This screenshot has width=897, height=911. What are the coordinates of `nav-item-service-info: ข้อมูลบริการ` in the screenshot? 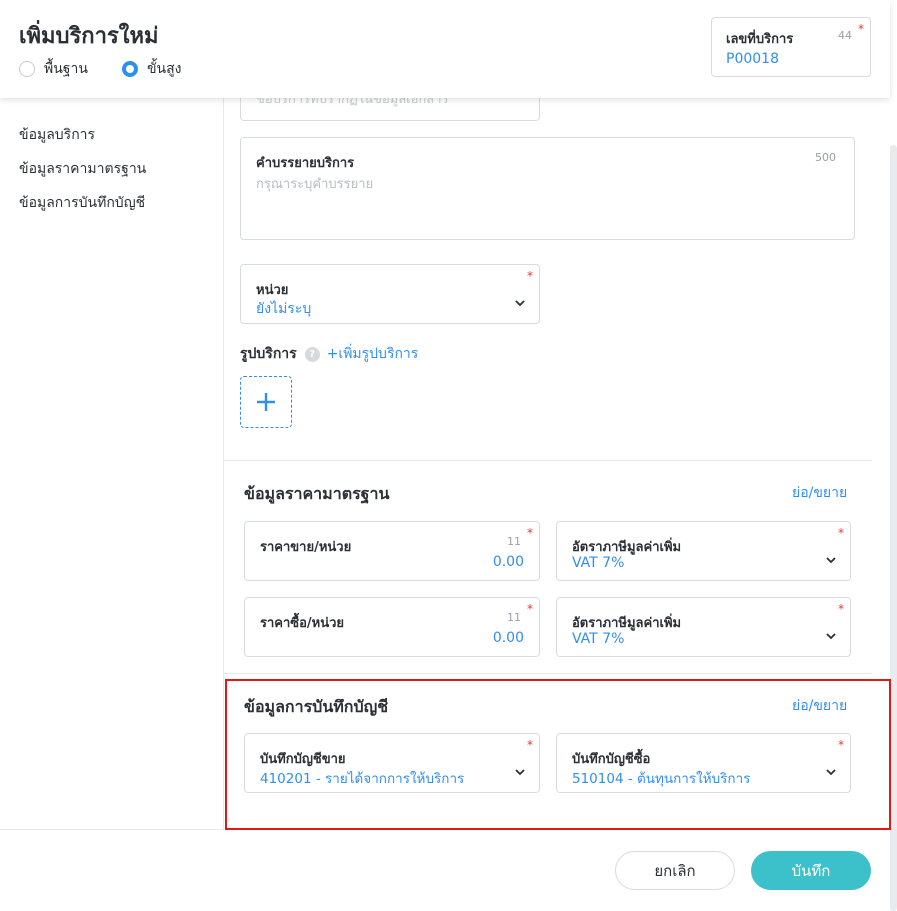 It's located at (57, 135).